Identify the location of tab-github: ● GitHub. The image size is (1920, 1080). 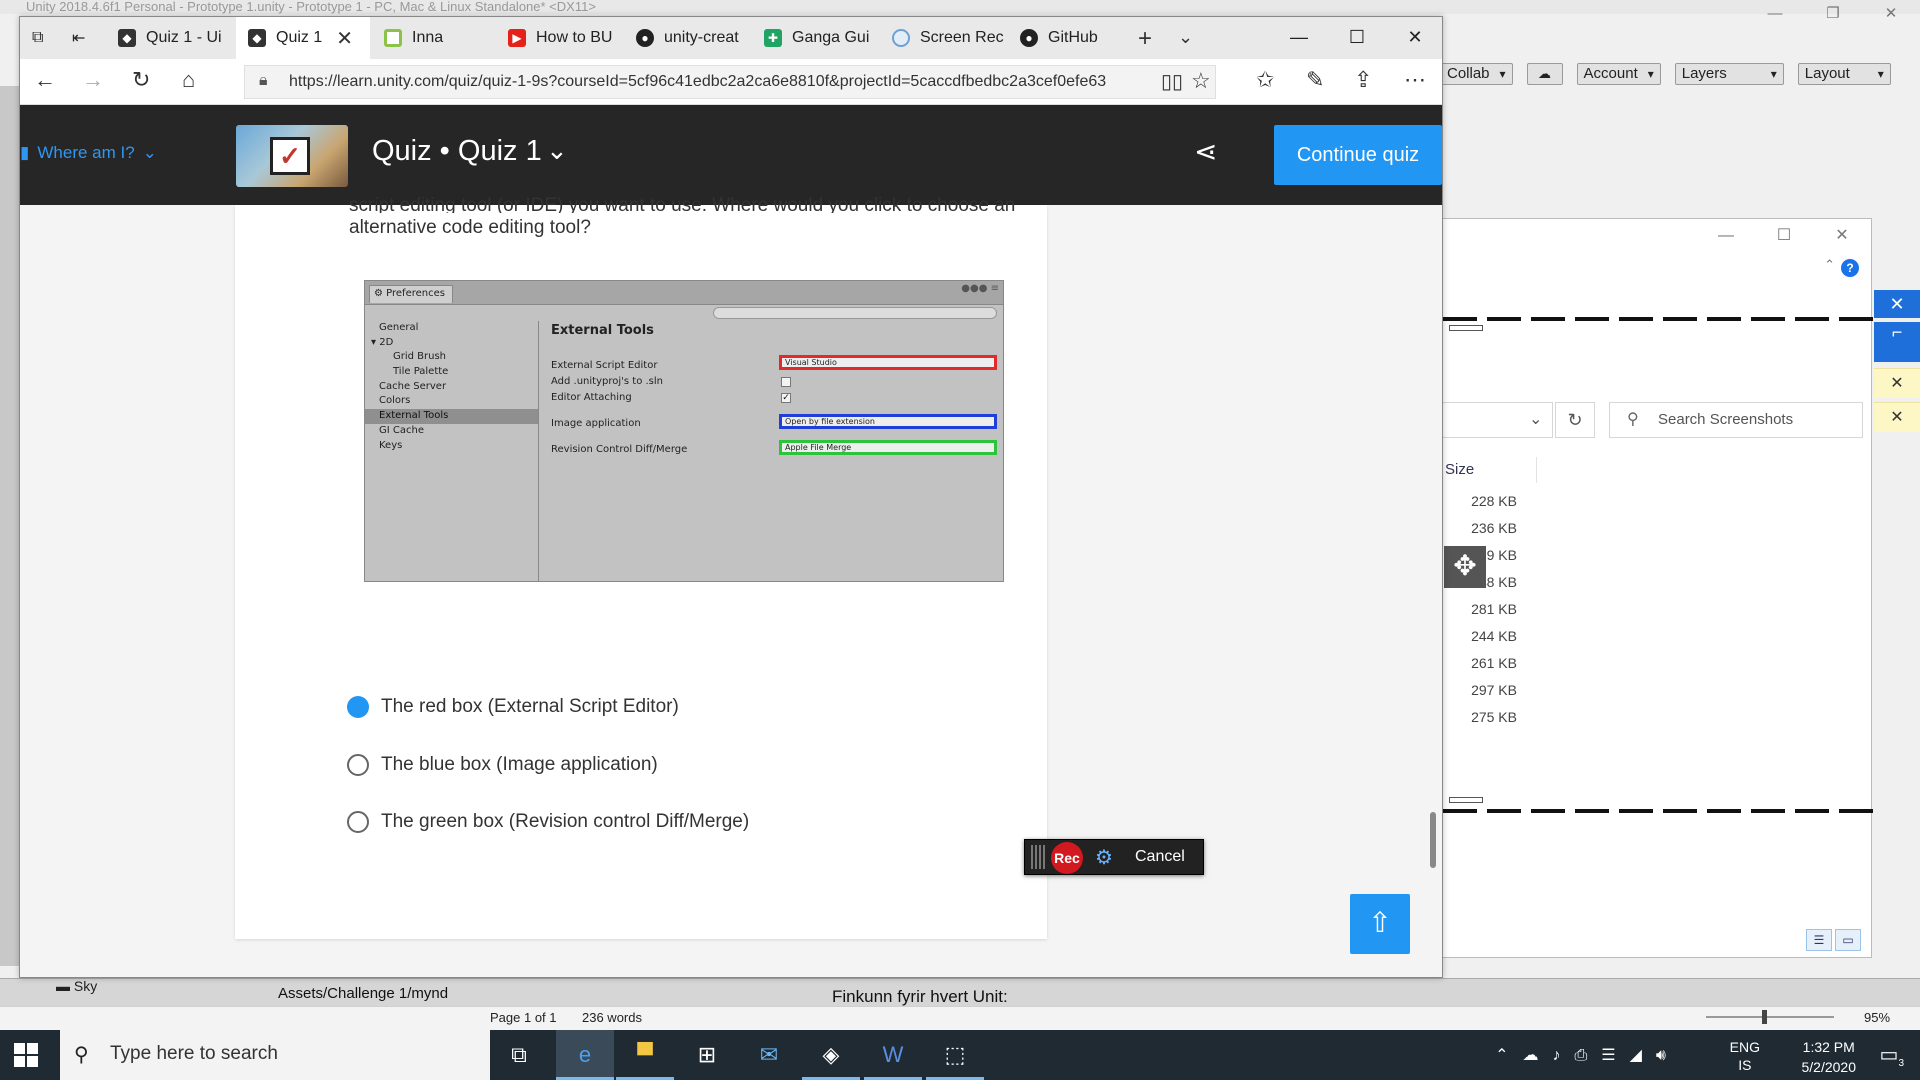
(1068, 38).